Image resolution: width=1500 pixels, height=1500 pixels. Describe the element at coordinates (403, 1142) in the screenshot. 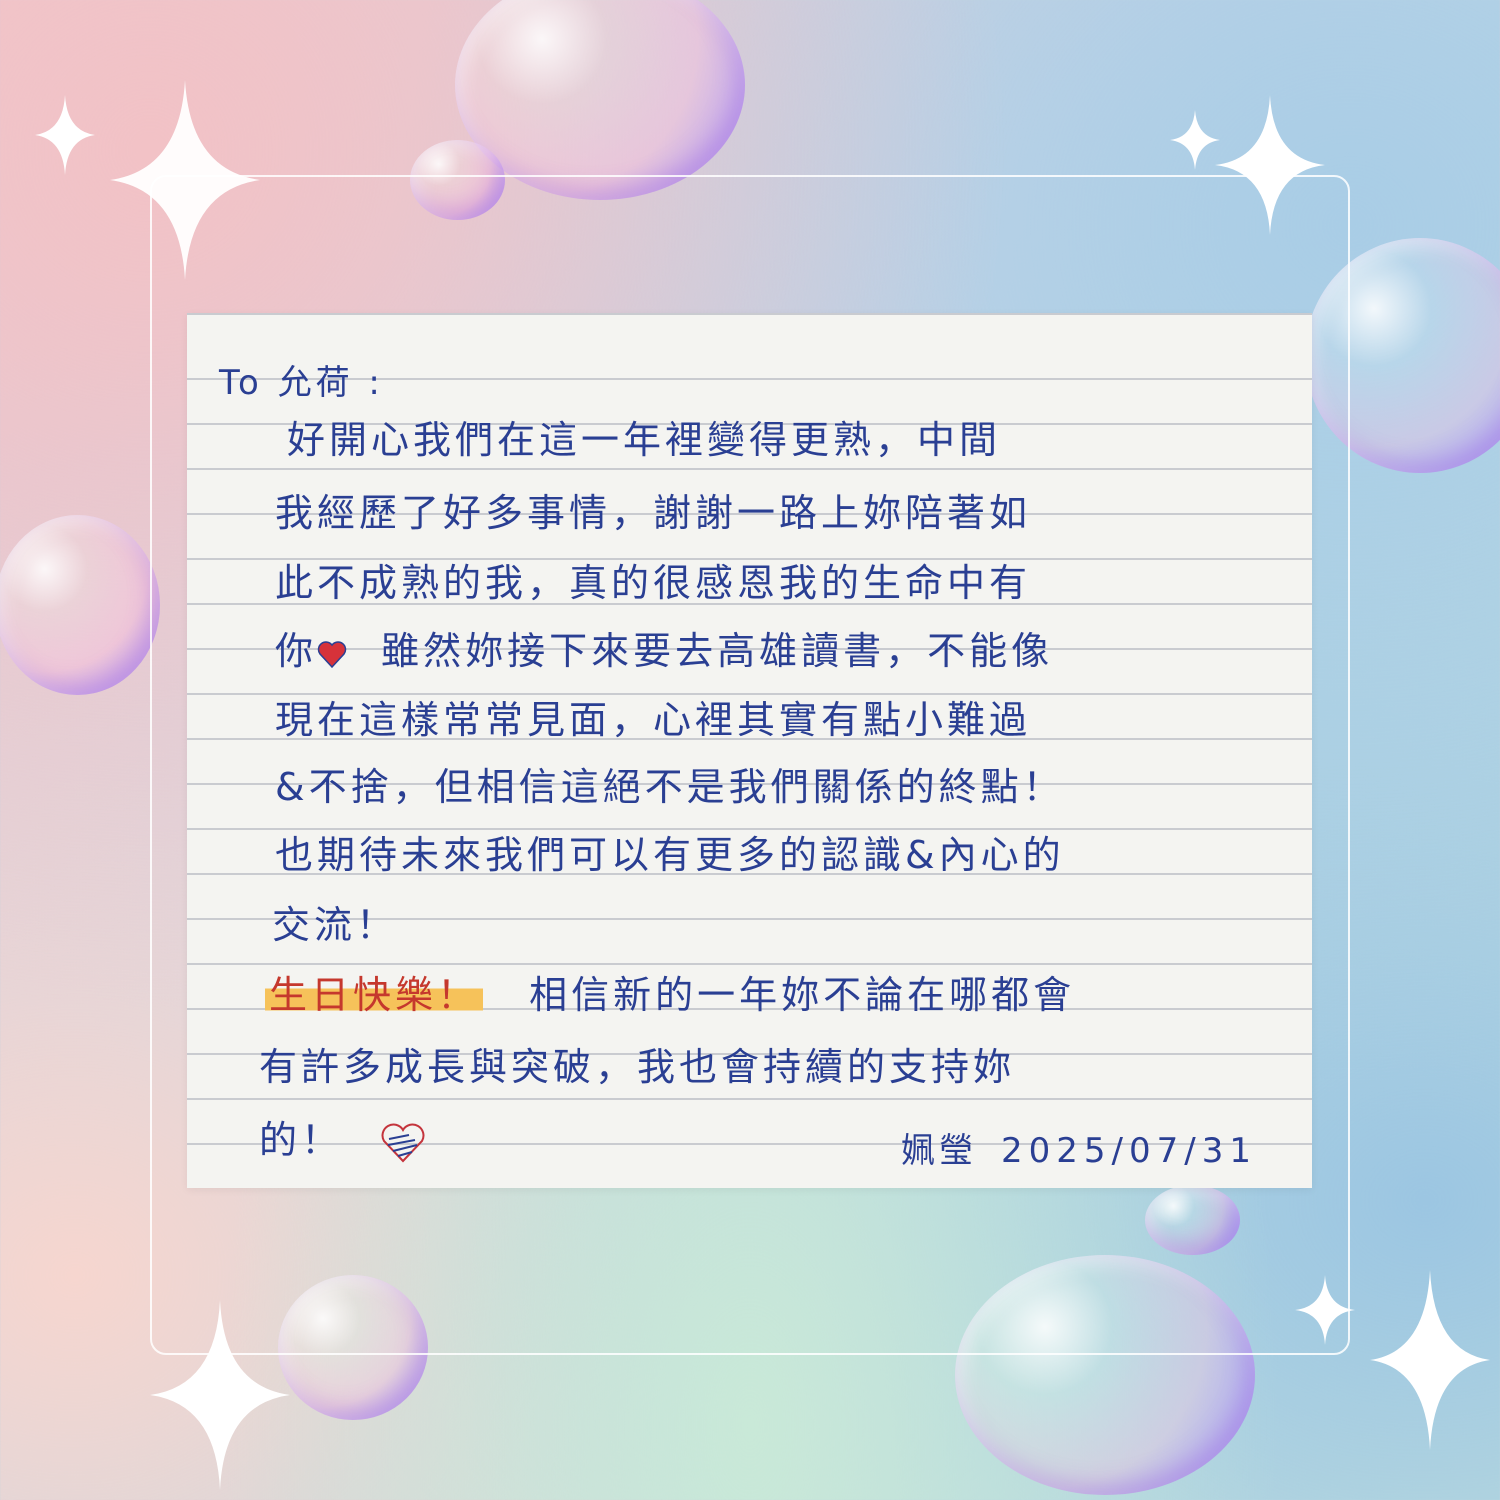

I see `striped-heart-icon` at that location.